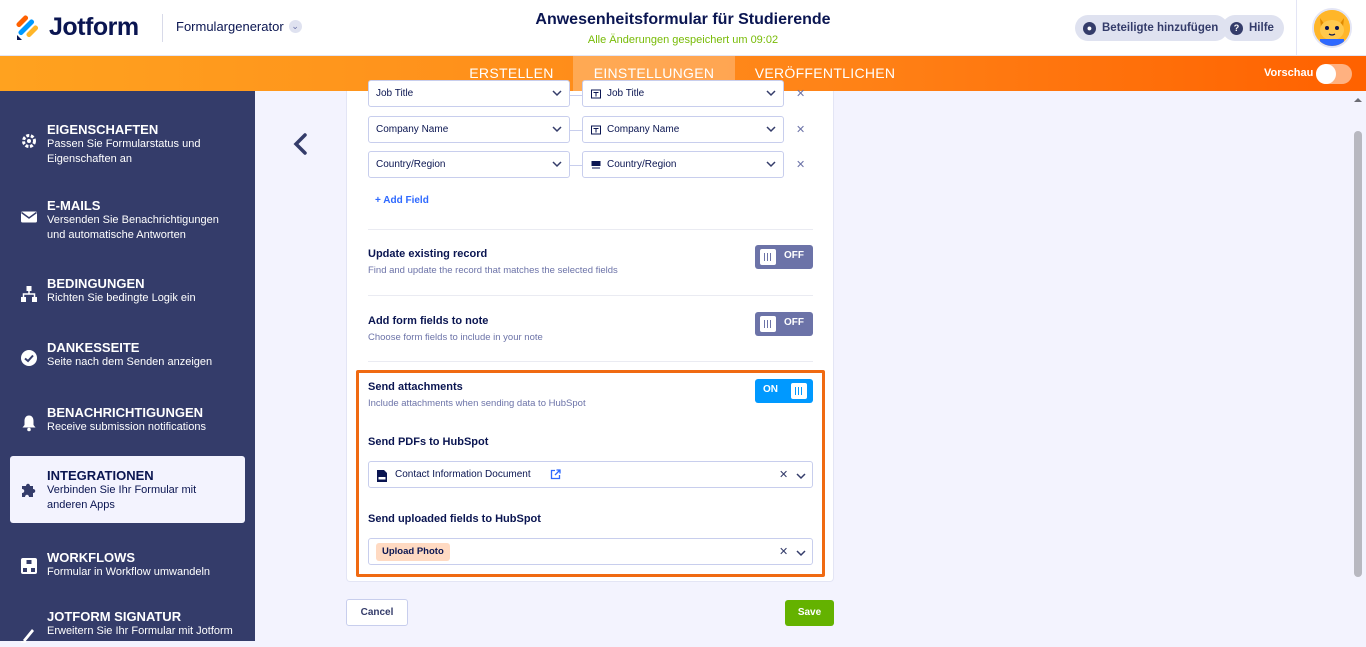 Image resolution: width=1366 pixels, height=647 pixels. I want to click on preview-toggle, so click(1334, 74).